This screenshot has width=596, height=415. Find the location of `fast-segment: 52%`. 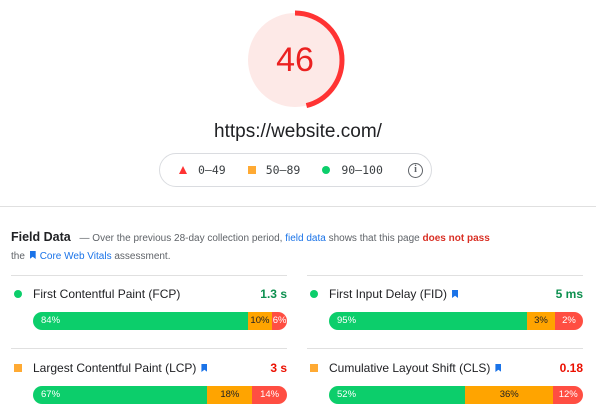

fast-segment: 52% is located at coordinates (397, 395).